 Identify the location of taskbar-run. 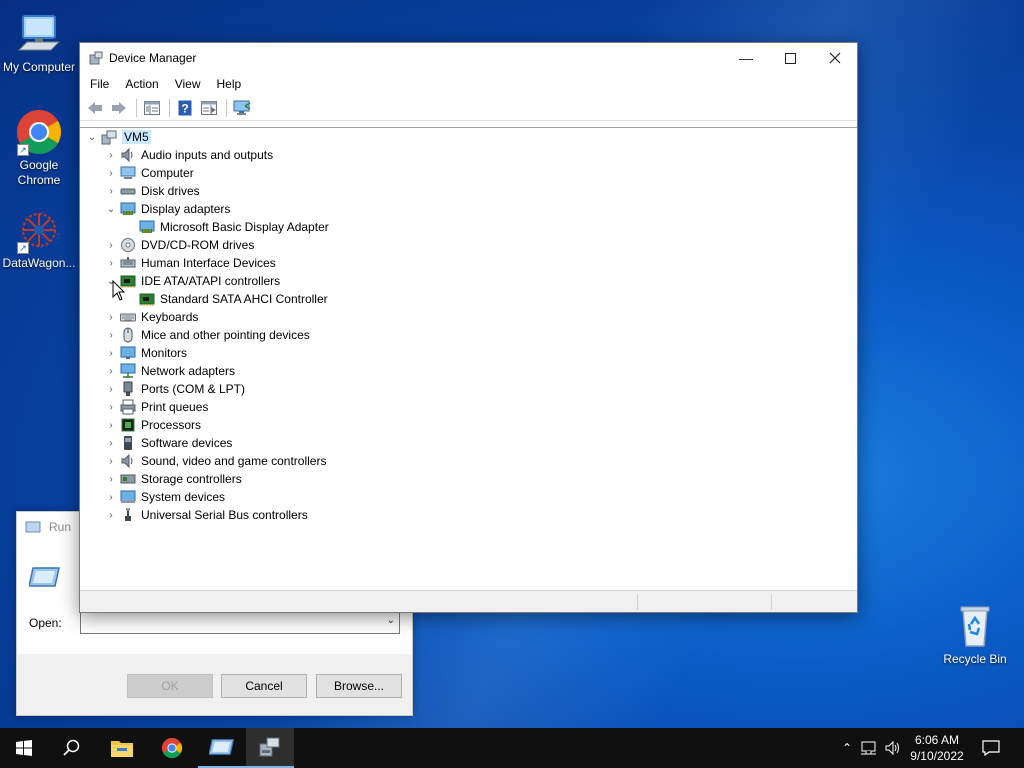
(222, 748).